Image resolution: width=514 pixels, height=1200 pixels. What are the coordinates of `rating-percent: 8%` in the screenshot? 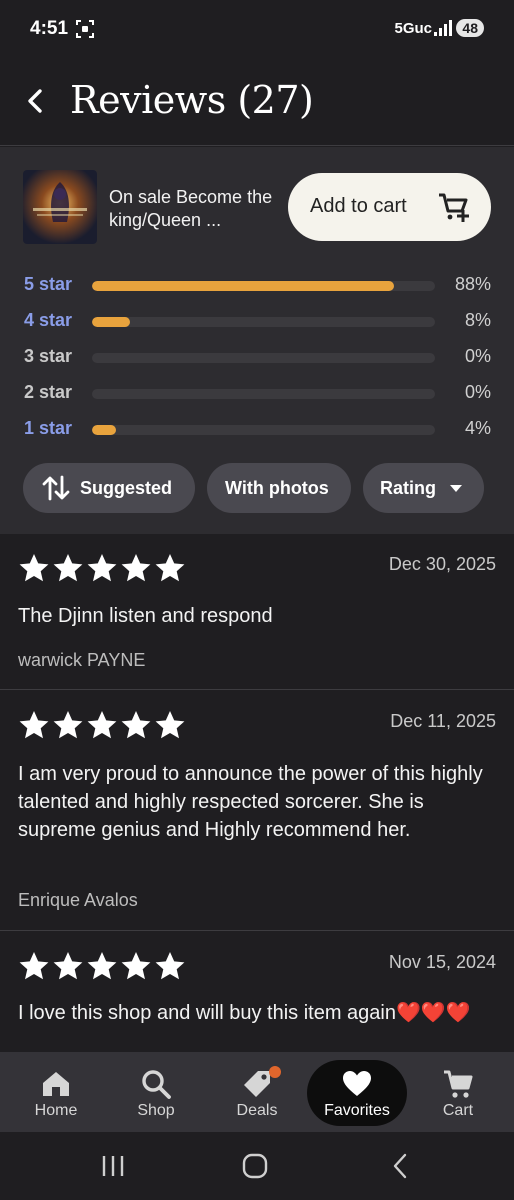 It's located at (477, 320).